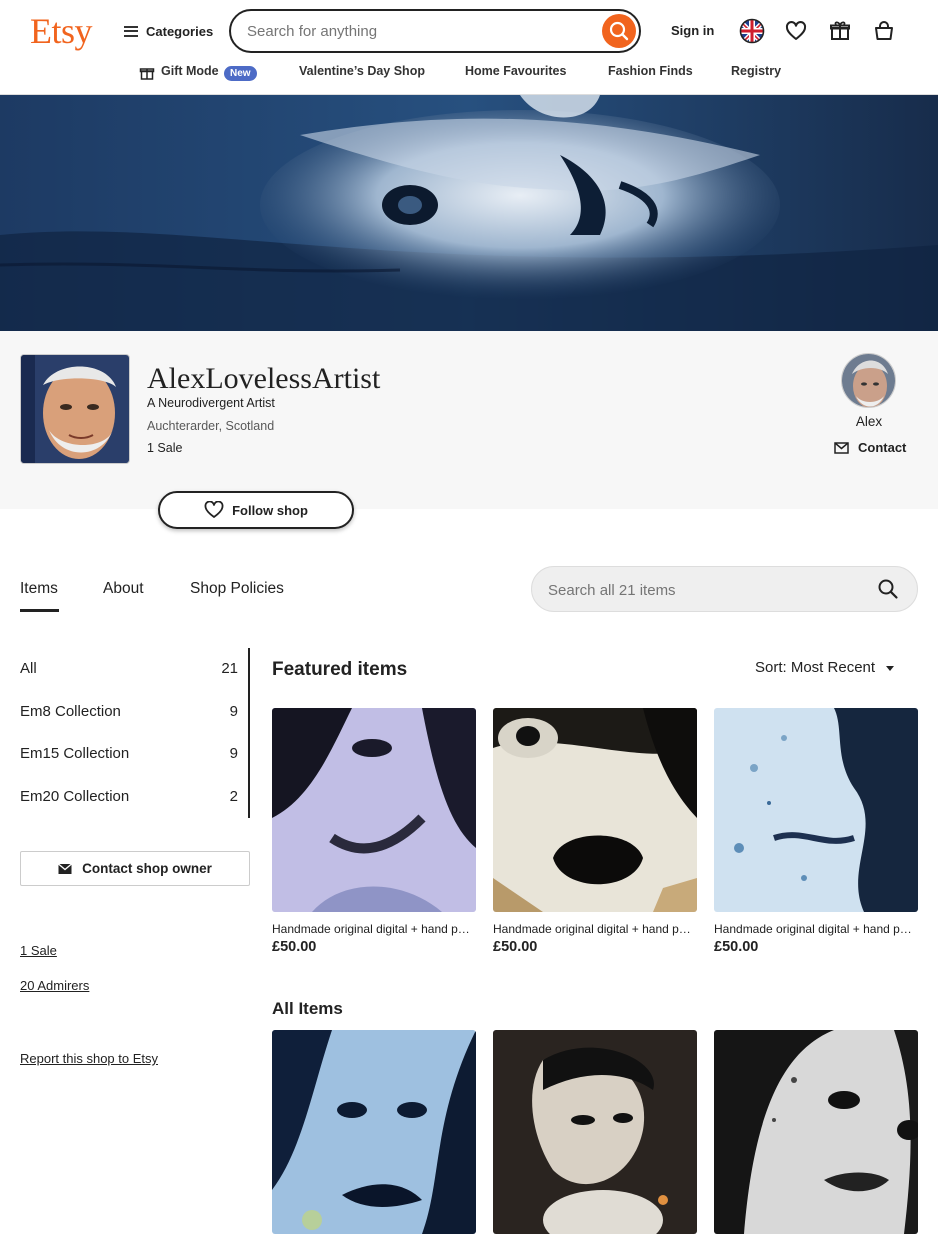 This screenshot has width=938, height=1246. I want to click on categories-button: Categories, so click(168, 31).